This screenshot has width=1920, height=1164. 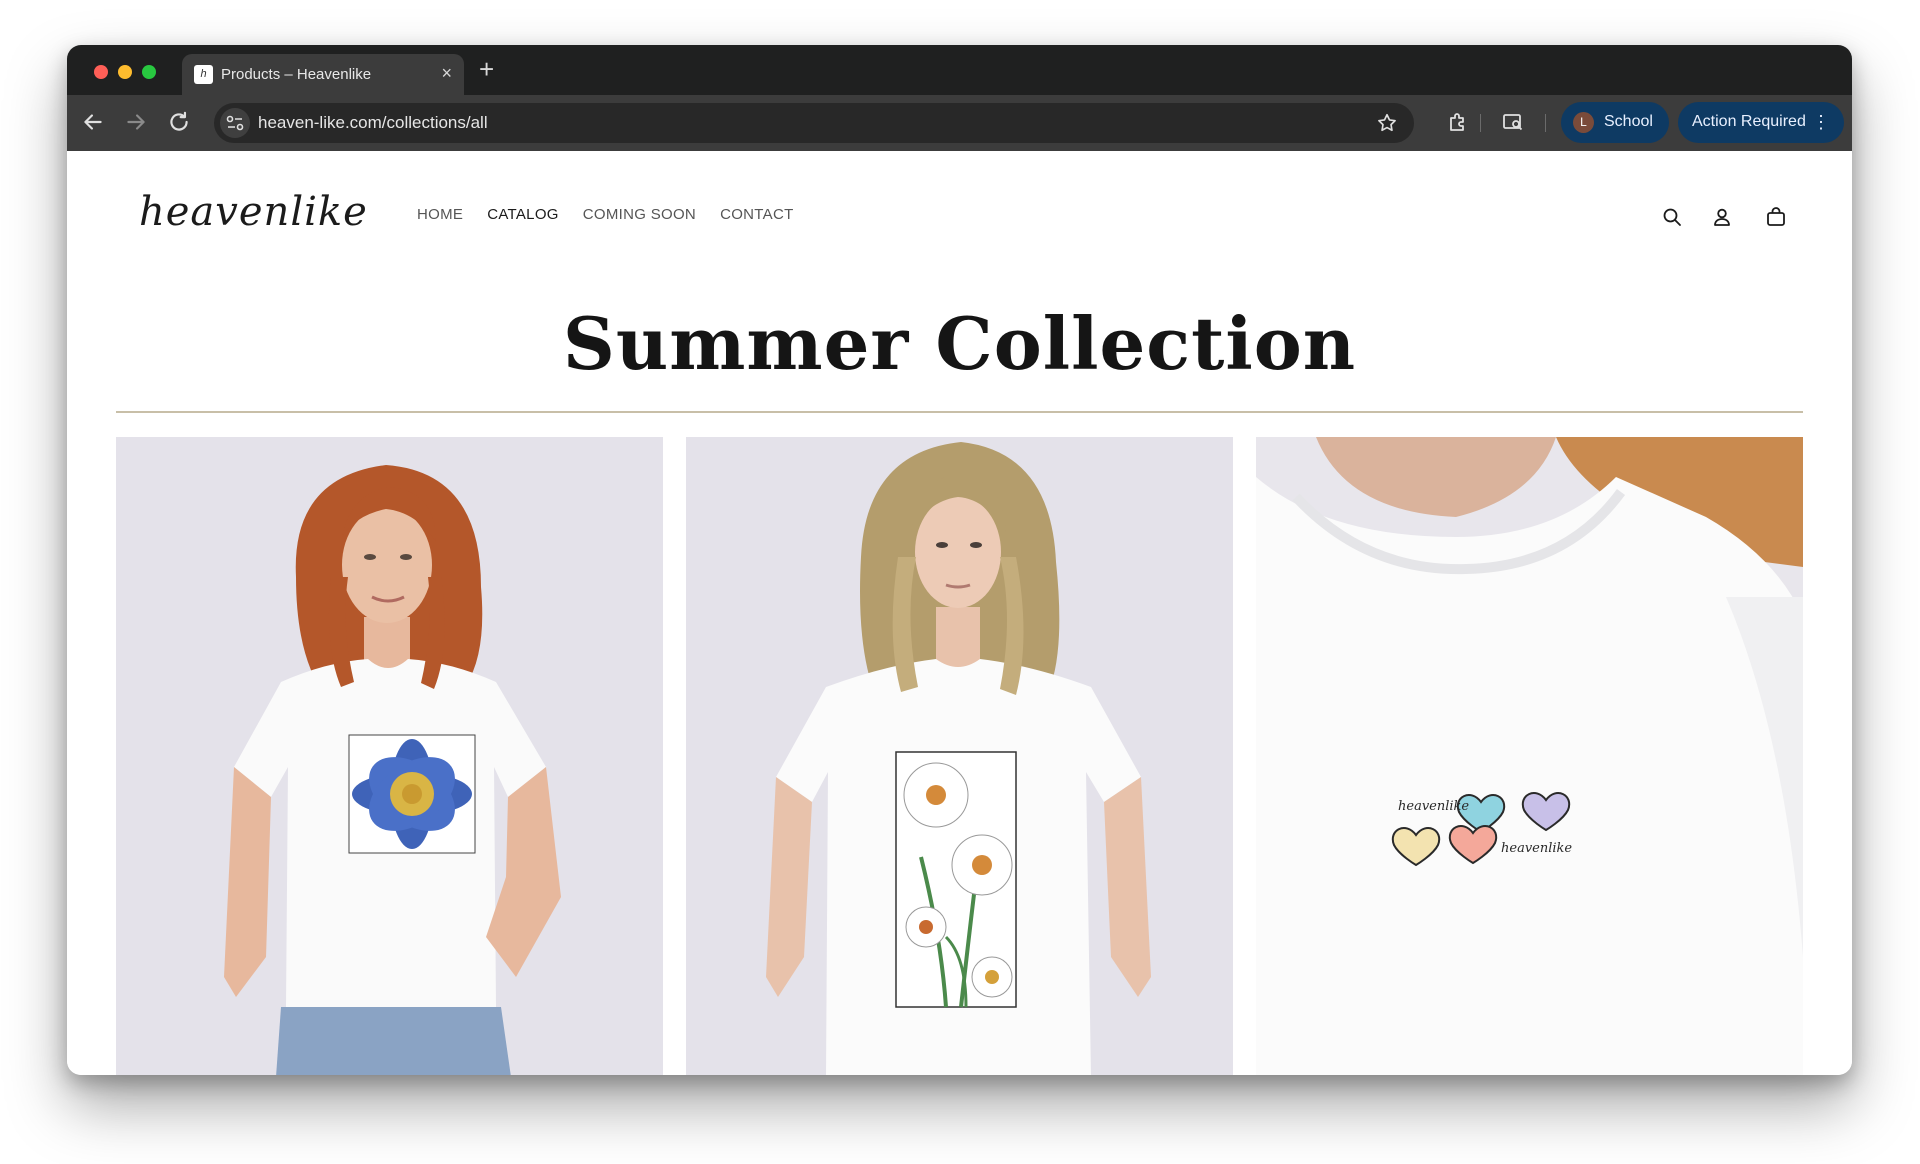 What do you see at coordinates (1583, 122) in the screenshot?
I see `avatar: L` at bounding box center [1583, 122].